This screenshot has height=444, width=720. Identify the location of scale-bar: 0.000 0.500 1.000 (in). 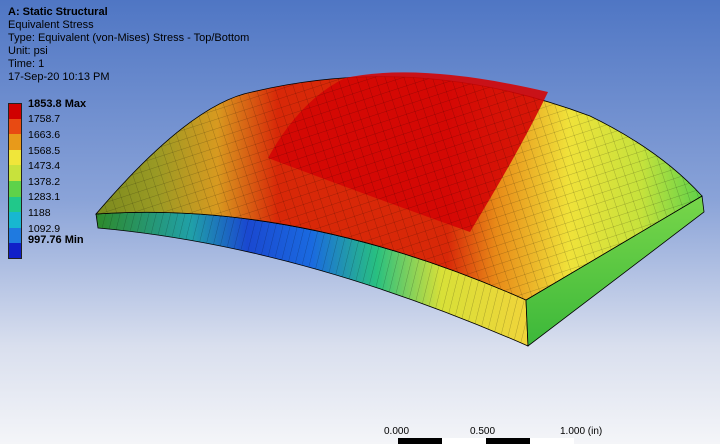
(500, 433).